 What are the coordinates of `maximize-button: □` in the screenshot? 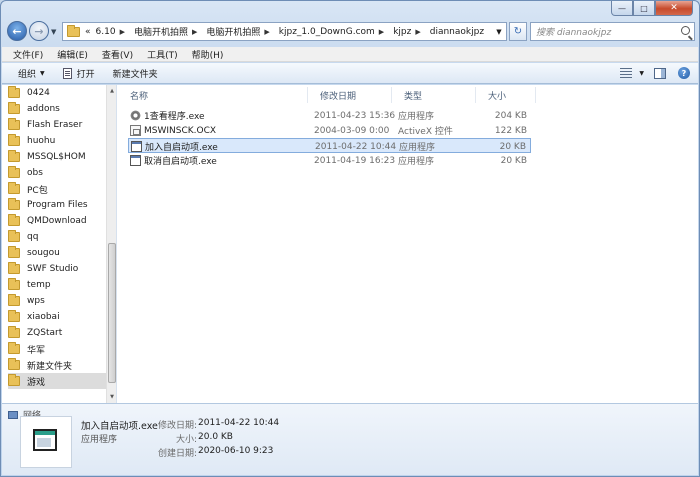 It's located at (644, 8).